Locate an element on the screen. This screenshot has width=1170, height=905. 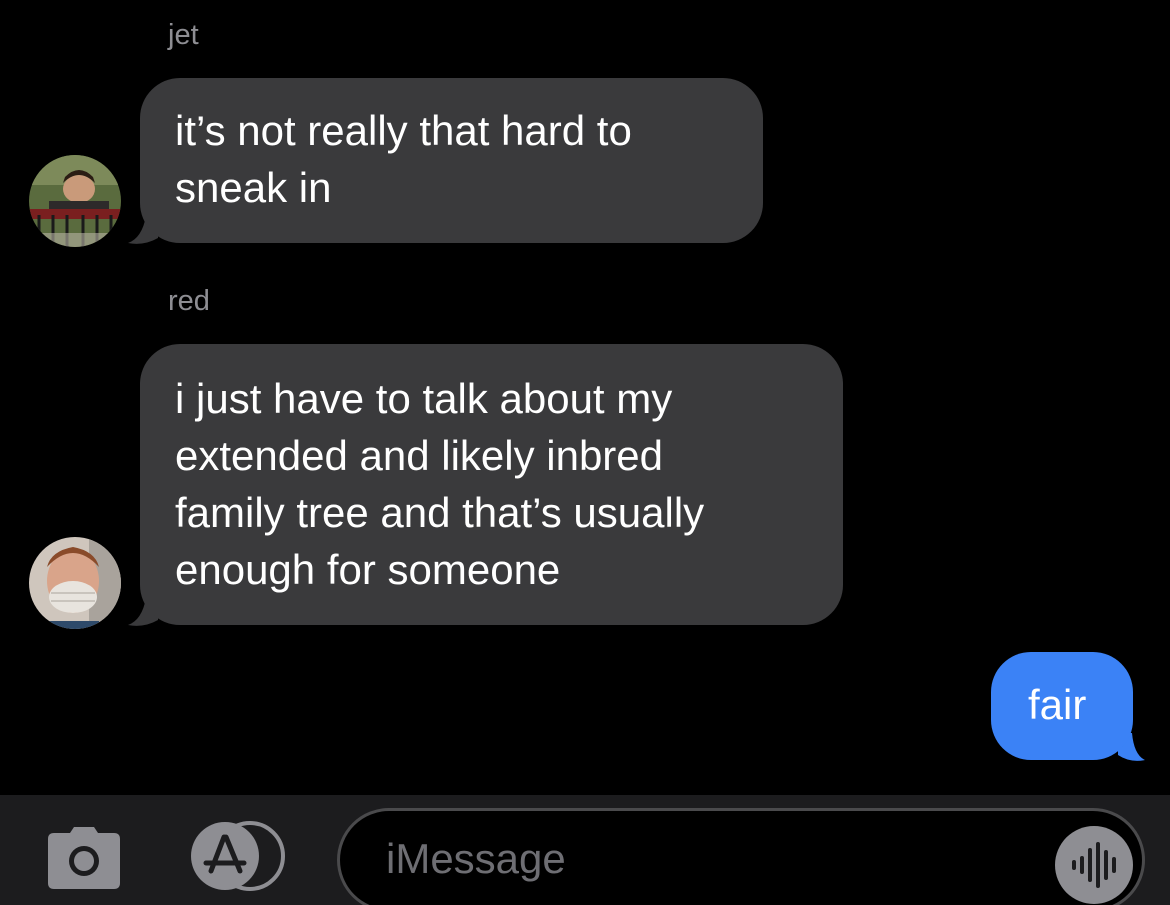
message-bubble-outgoing: fair is located at coordinates (1062, 706).